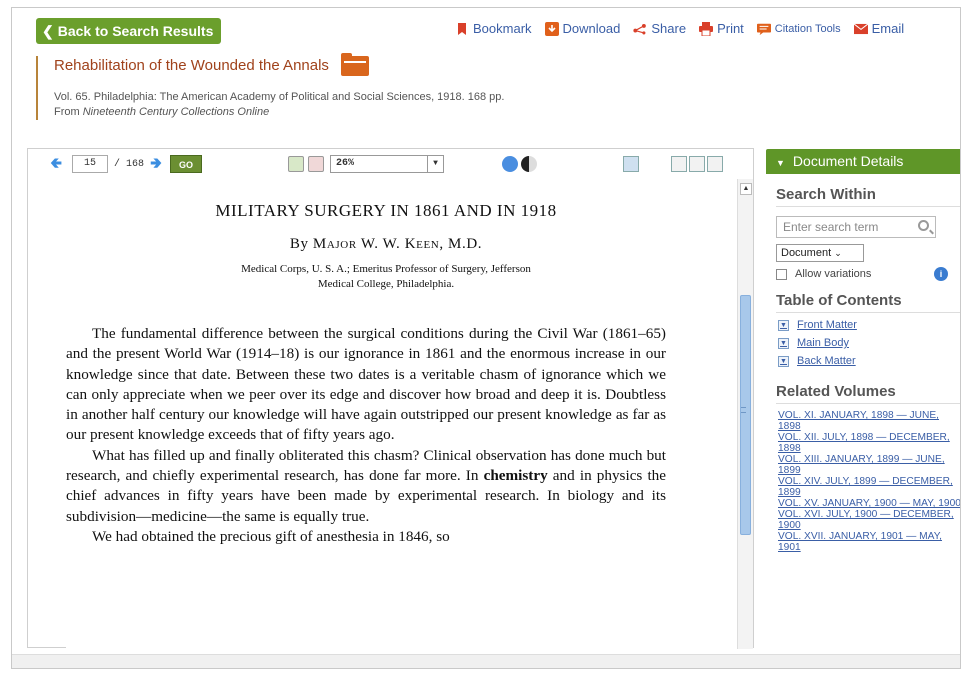  What do you see at coordinates (715, 164) in the screenshot?
I see `fullscreen-icon` at bounding box center [715, 164].